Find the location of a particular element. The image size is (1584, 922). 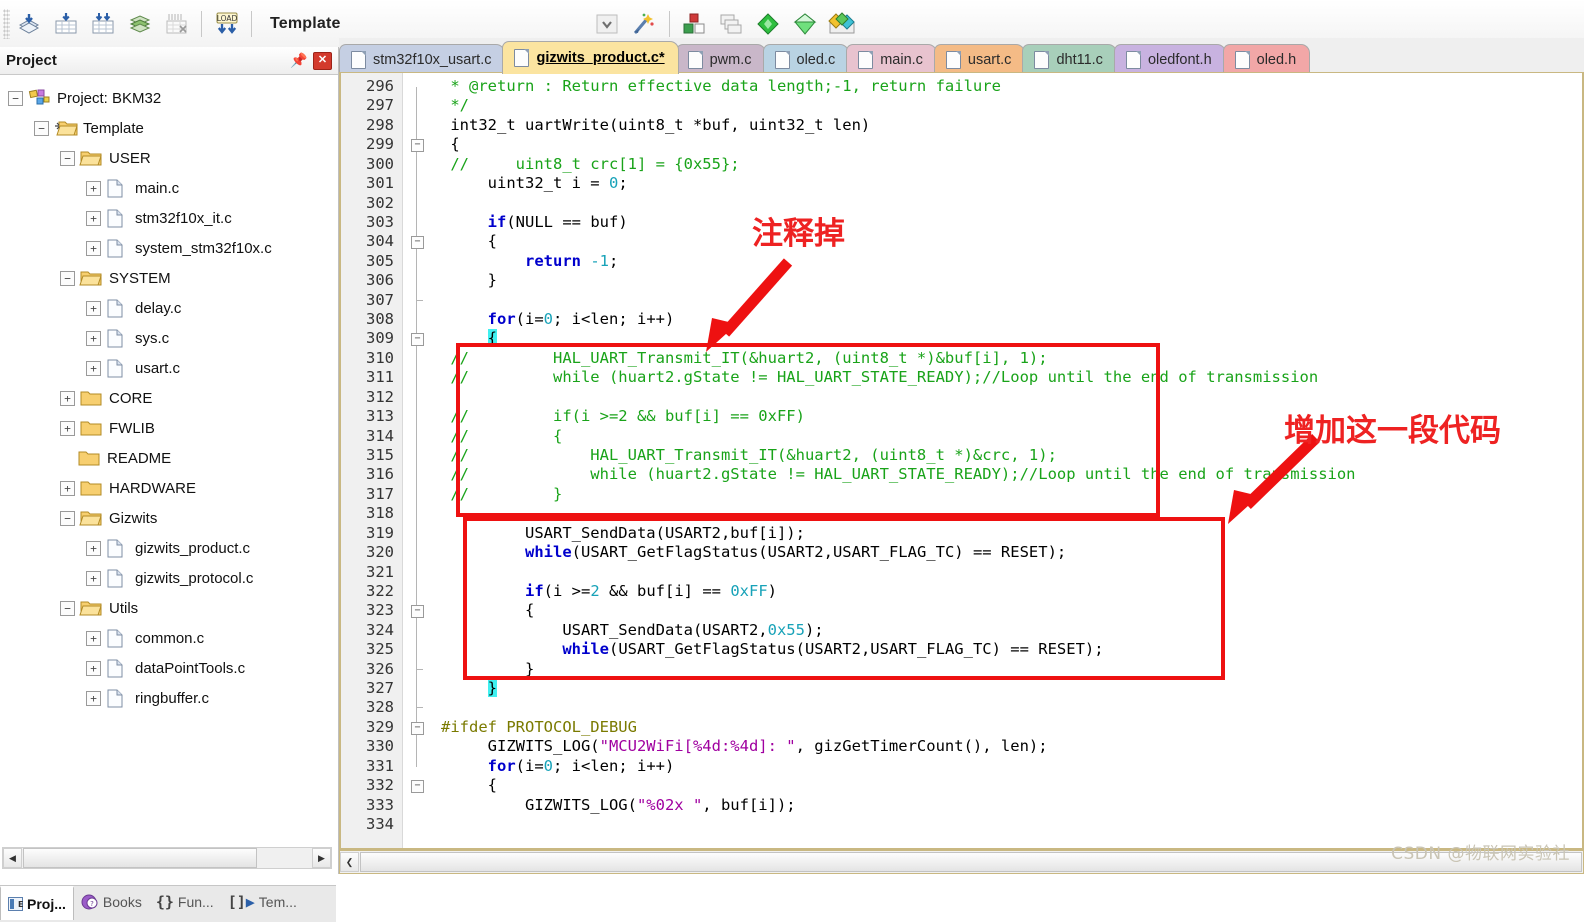

pin-icon: 📌 is located at coordinates (298, 61).